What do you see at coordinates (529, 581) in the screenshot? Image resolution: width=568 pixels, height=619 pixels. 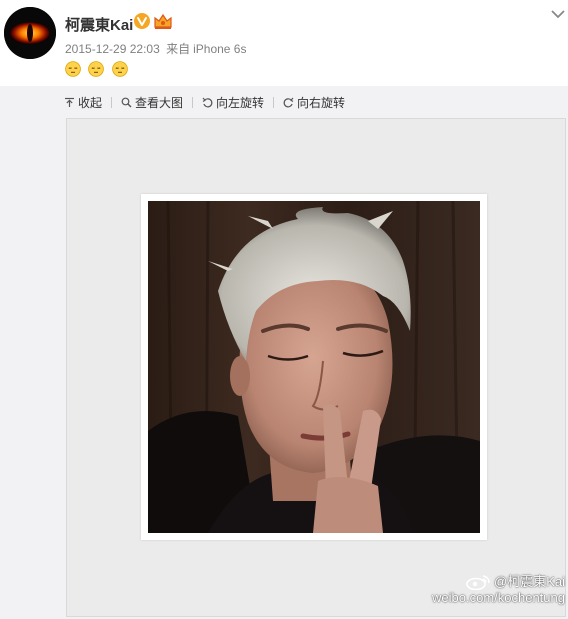 I see `watermark-handle: @柯震東Kai` at bounding box center [529, 581].